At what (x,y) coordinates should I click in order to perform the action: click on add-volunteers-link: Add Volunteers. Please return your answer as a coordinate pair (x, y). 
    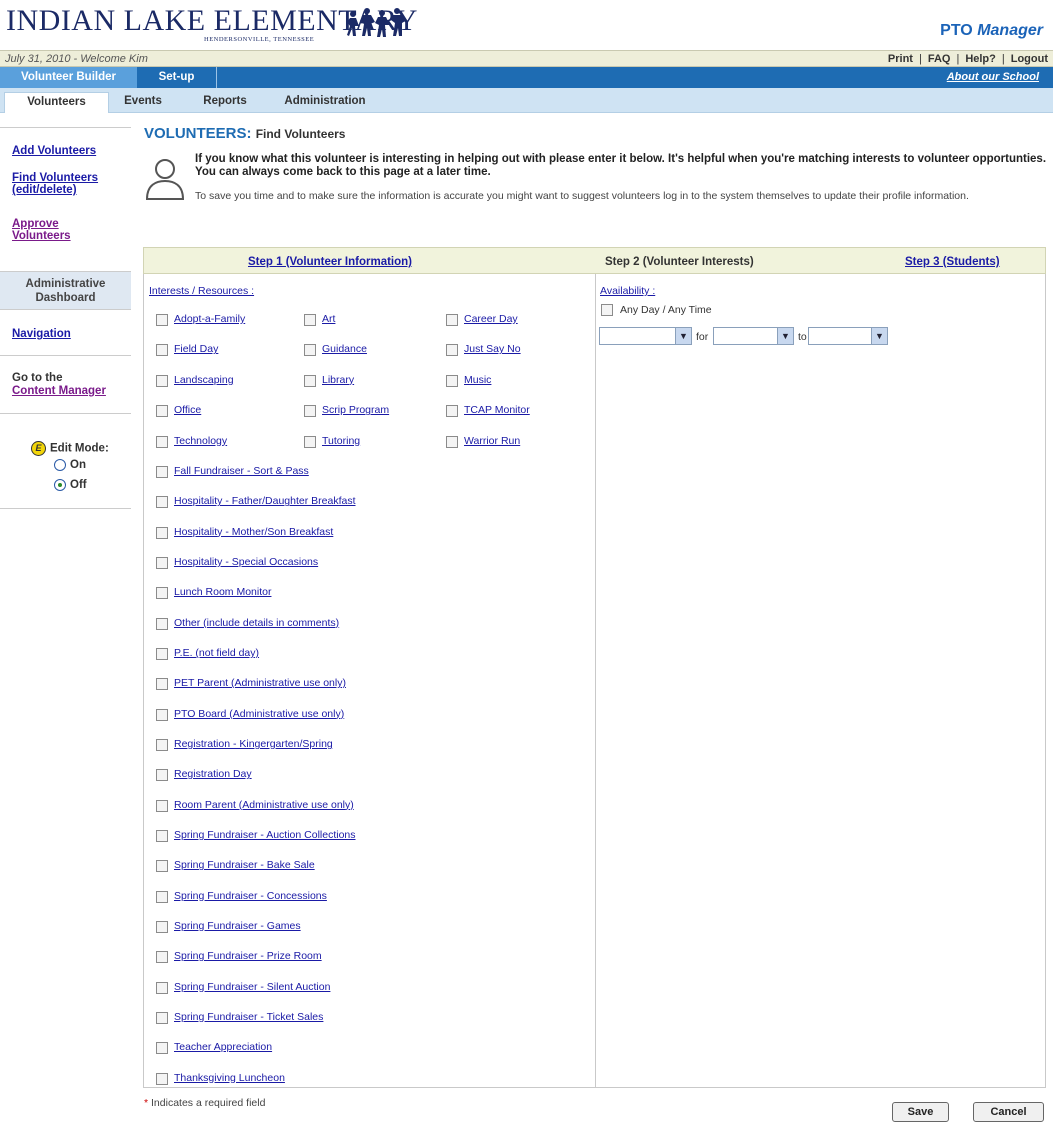
    Looking at the image, I should click on (54, 151).